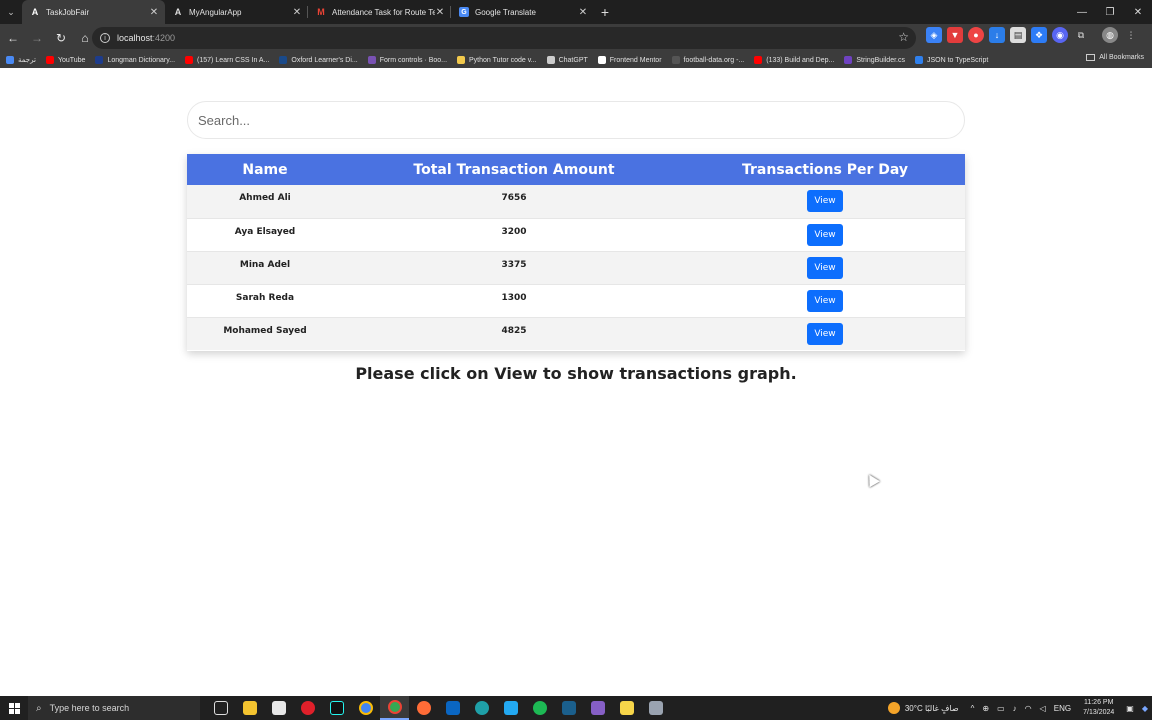 The image size is (1152, 720). What do you see at coordinates (1131, 35) in the screenshot?
I see `menu-dots-icon: ⋮` at bounding box center [1131, 35].